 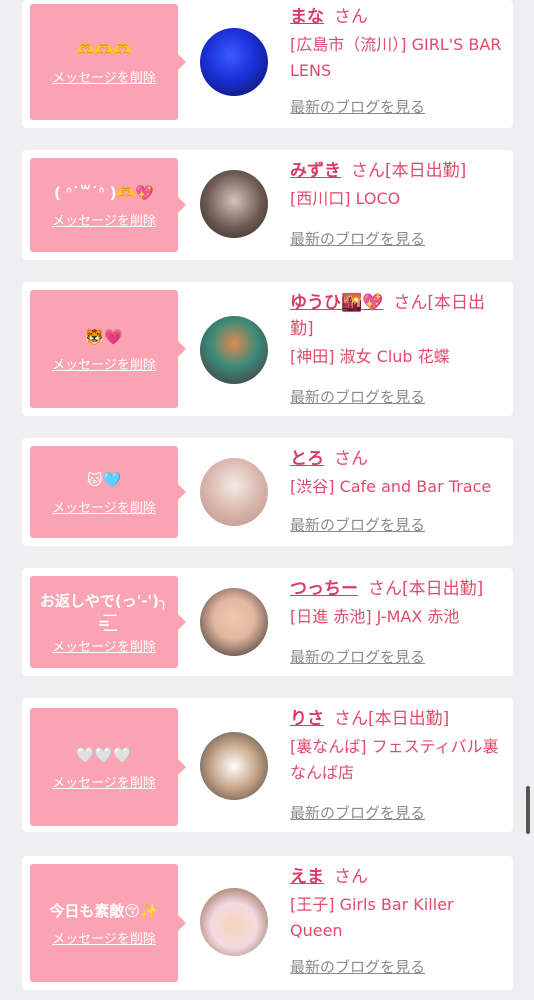 What do you see at coordinates (315, 171) in the screenshot?
I see `cast-name-link: みずき` at bounding box center [315, 171].